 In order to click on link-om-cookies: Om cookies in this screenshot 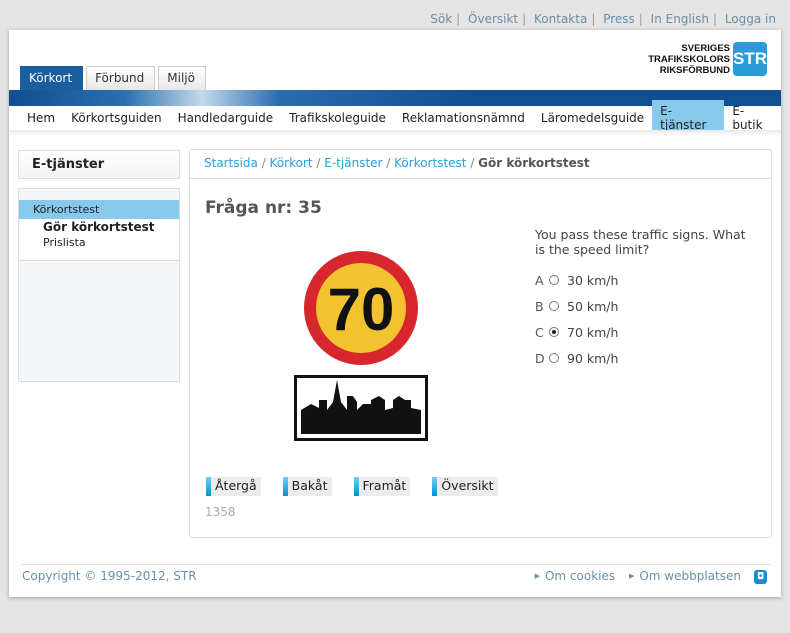, I will do `click(580, 576)`.